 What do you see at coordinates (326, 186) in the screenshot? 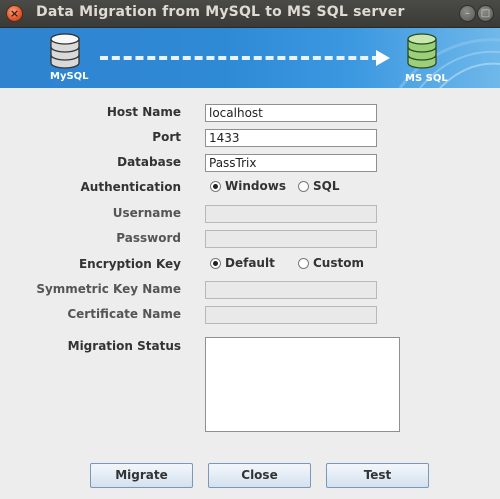
I see `auth-sql-label: SQL` at bounding box center [326, 186].